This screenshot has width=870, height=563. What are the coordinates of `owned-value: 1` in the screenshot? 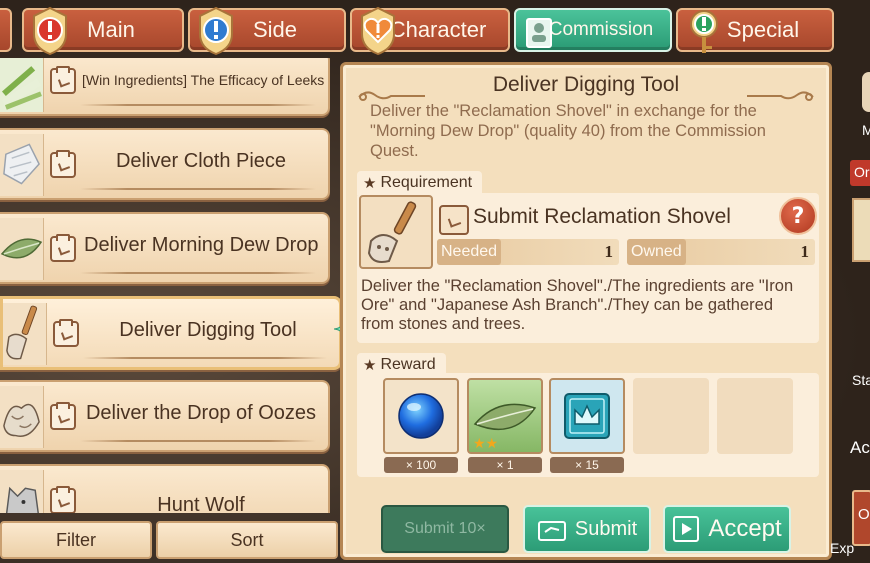 It's located at (805, 251).